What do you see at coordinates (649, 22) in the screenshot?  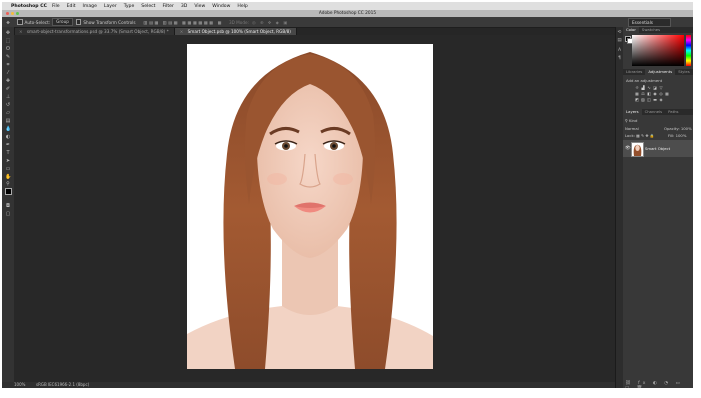 I see `workspace-switcher: Essentials` at bounding box center [649, 22].